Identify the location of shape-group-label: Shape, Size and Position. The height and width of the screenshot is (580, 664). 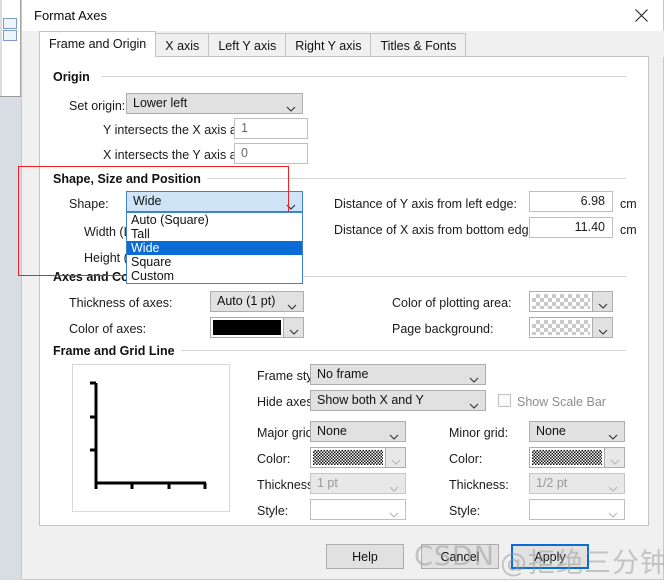
(130, 179).